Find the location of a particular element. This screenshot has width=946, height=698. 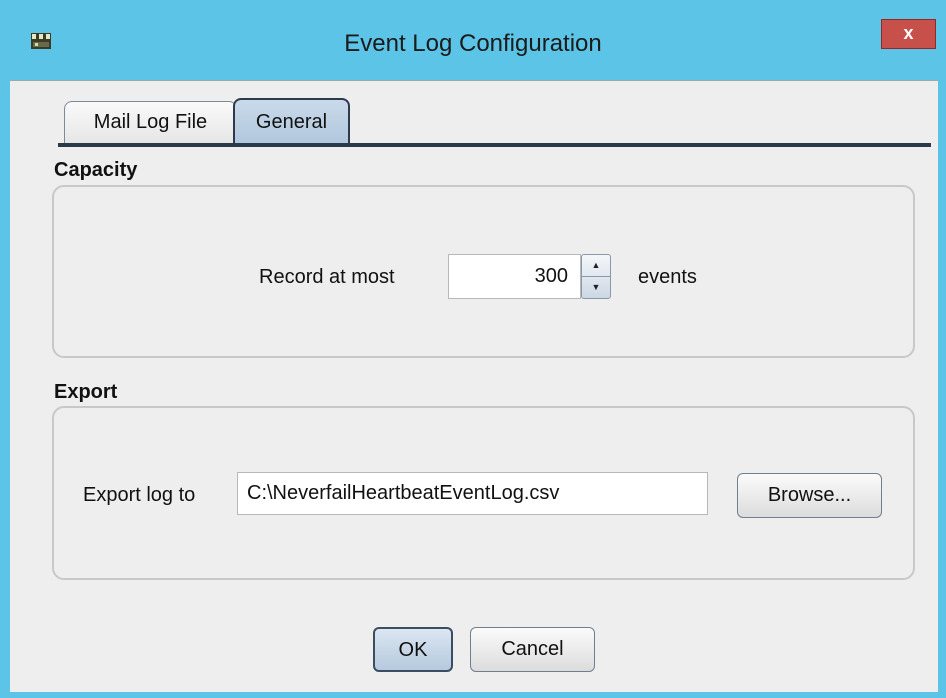

ok-button: OK is located at coordinates (413, 649).